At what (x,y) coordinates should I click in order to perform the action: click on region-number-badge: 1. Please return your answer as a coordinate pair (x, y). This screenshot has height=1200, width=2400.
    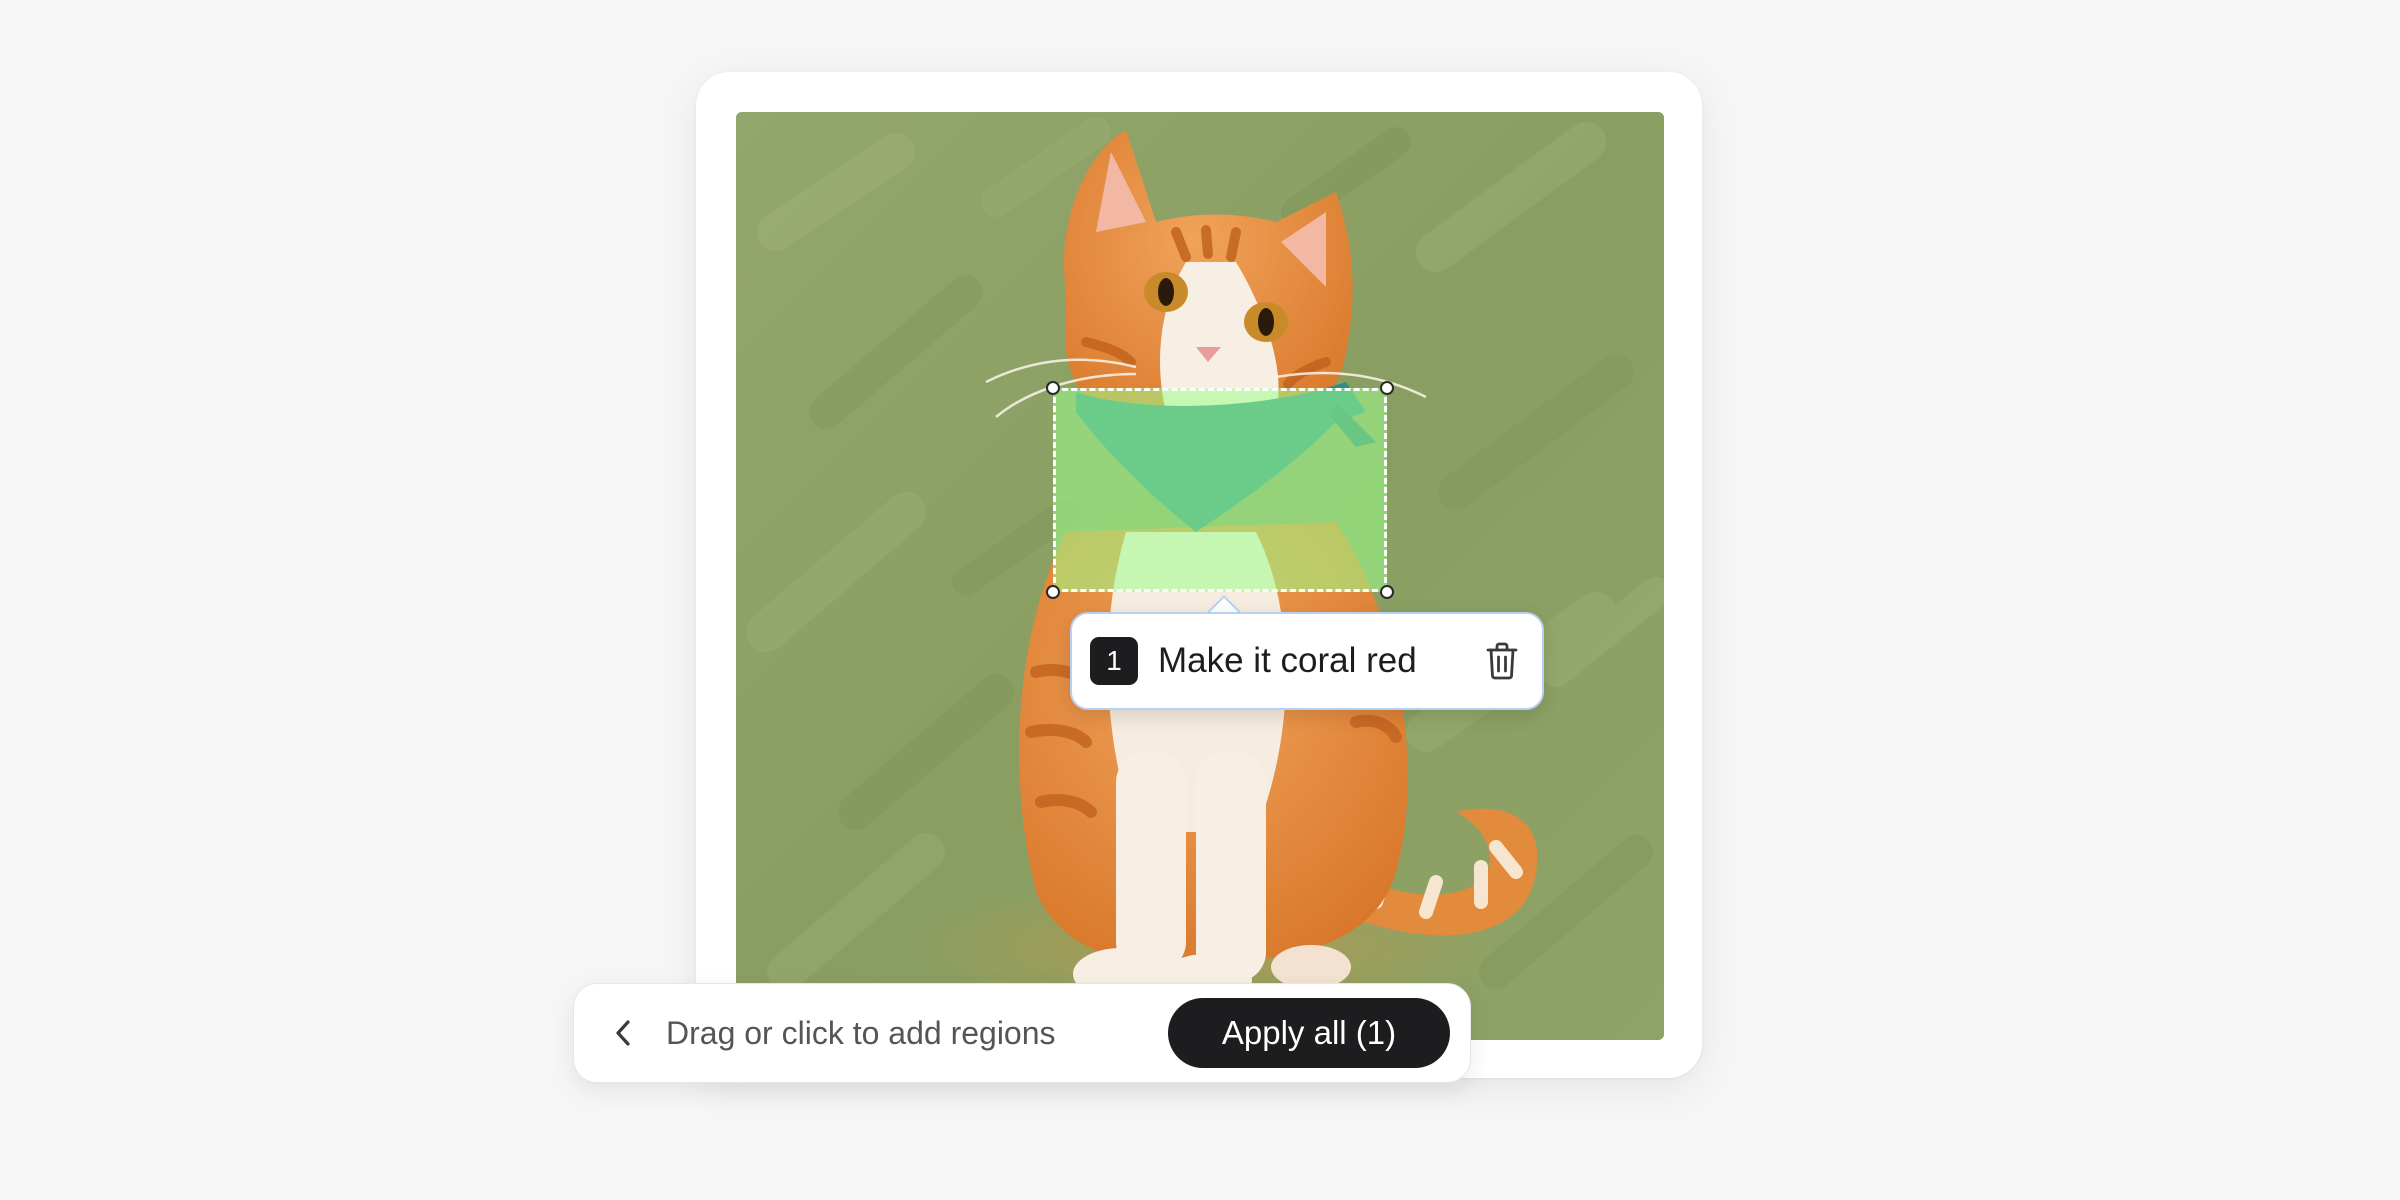
    Looking at the image, I should click on (1114, 661).